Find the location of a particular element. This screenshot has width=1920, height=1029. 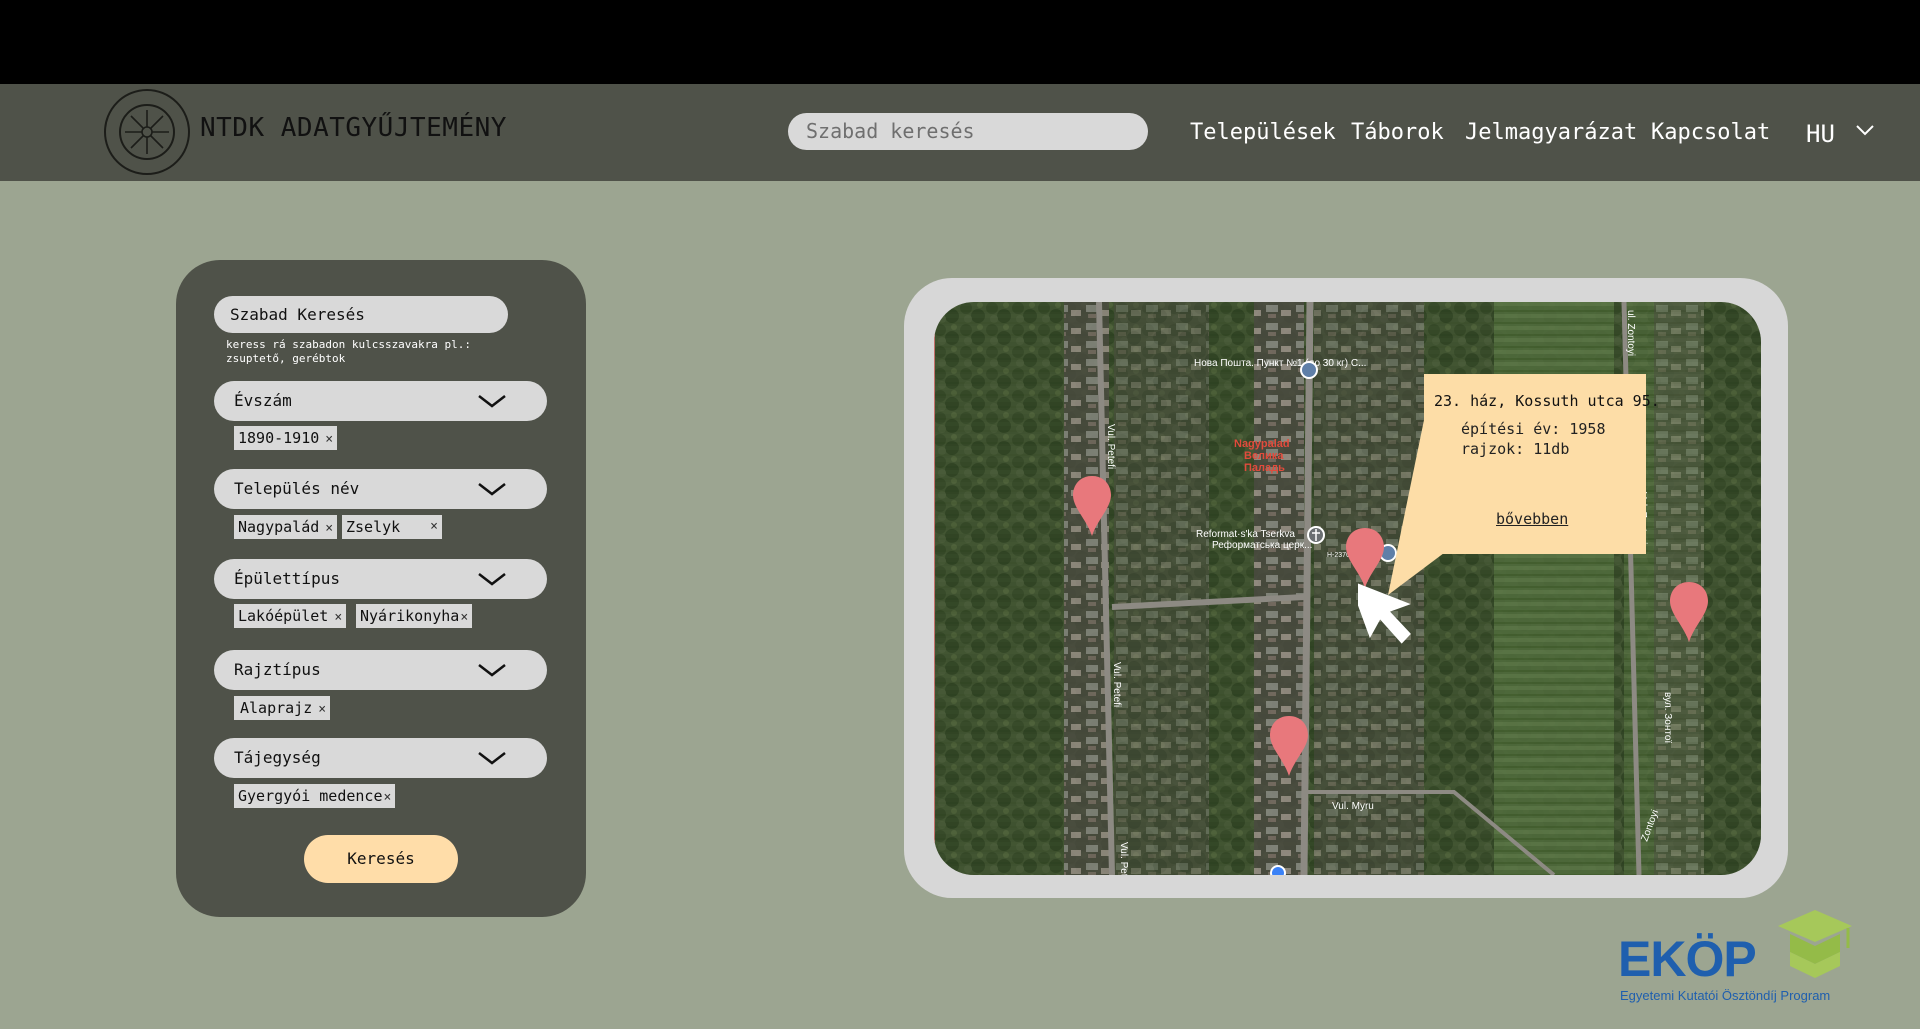

map-label-village-cyrillic: Паладь is located at coordinates (1264, 468).